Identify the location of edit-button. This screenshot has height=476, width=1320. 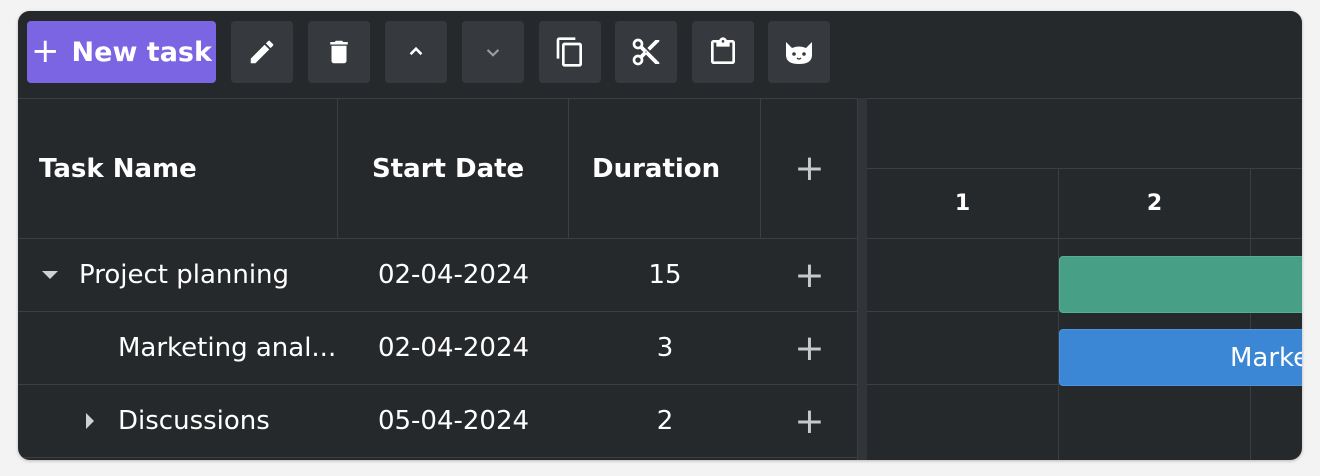
(262, 52).